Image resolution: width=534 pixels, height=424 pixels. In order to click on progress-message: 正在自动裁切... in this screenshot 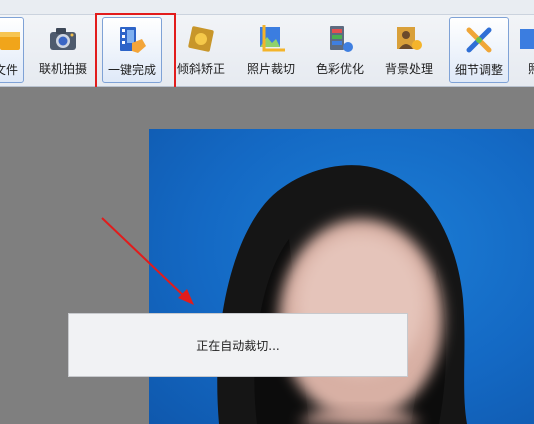, I will do `click(238, 345)`.